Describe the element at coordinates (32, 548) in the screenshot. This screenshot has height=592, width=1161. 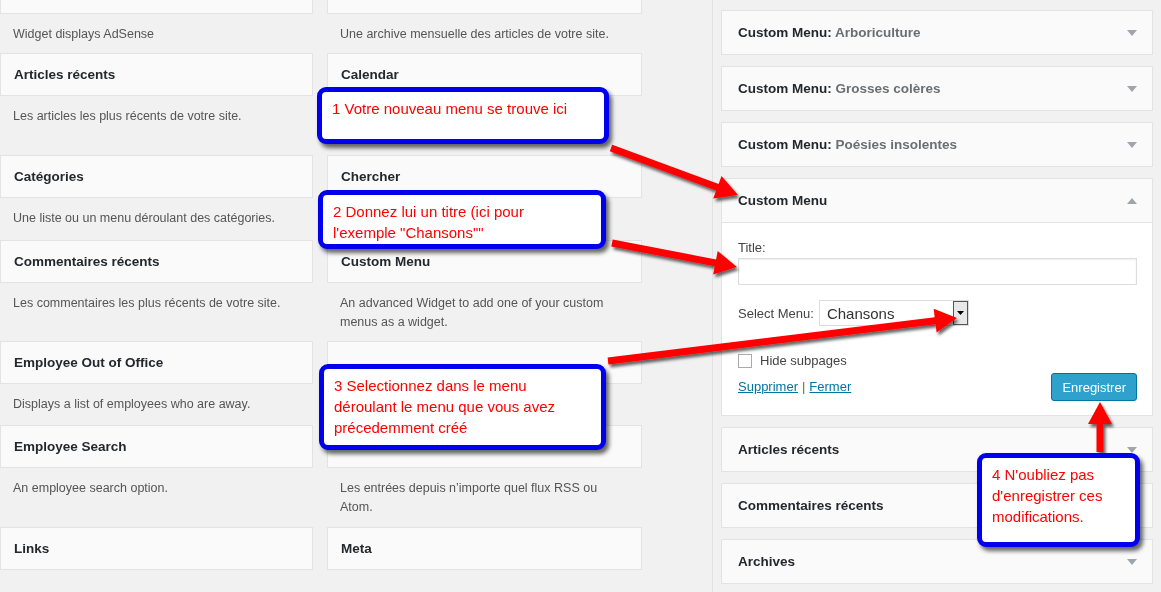
I see `widget-title: Links` at that location.